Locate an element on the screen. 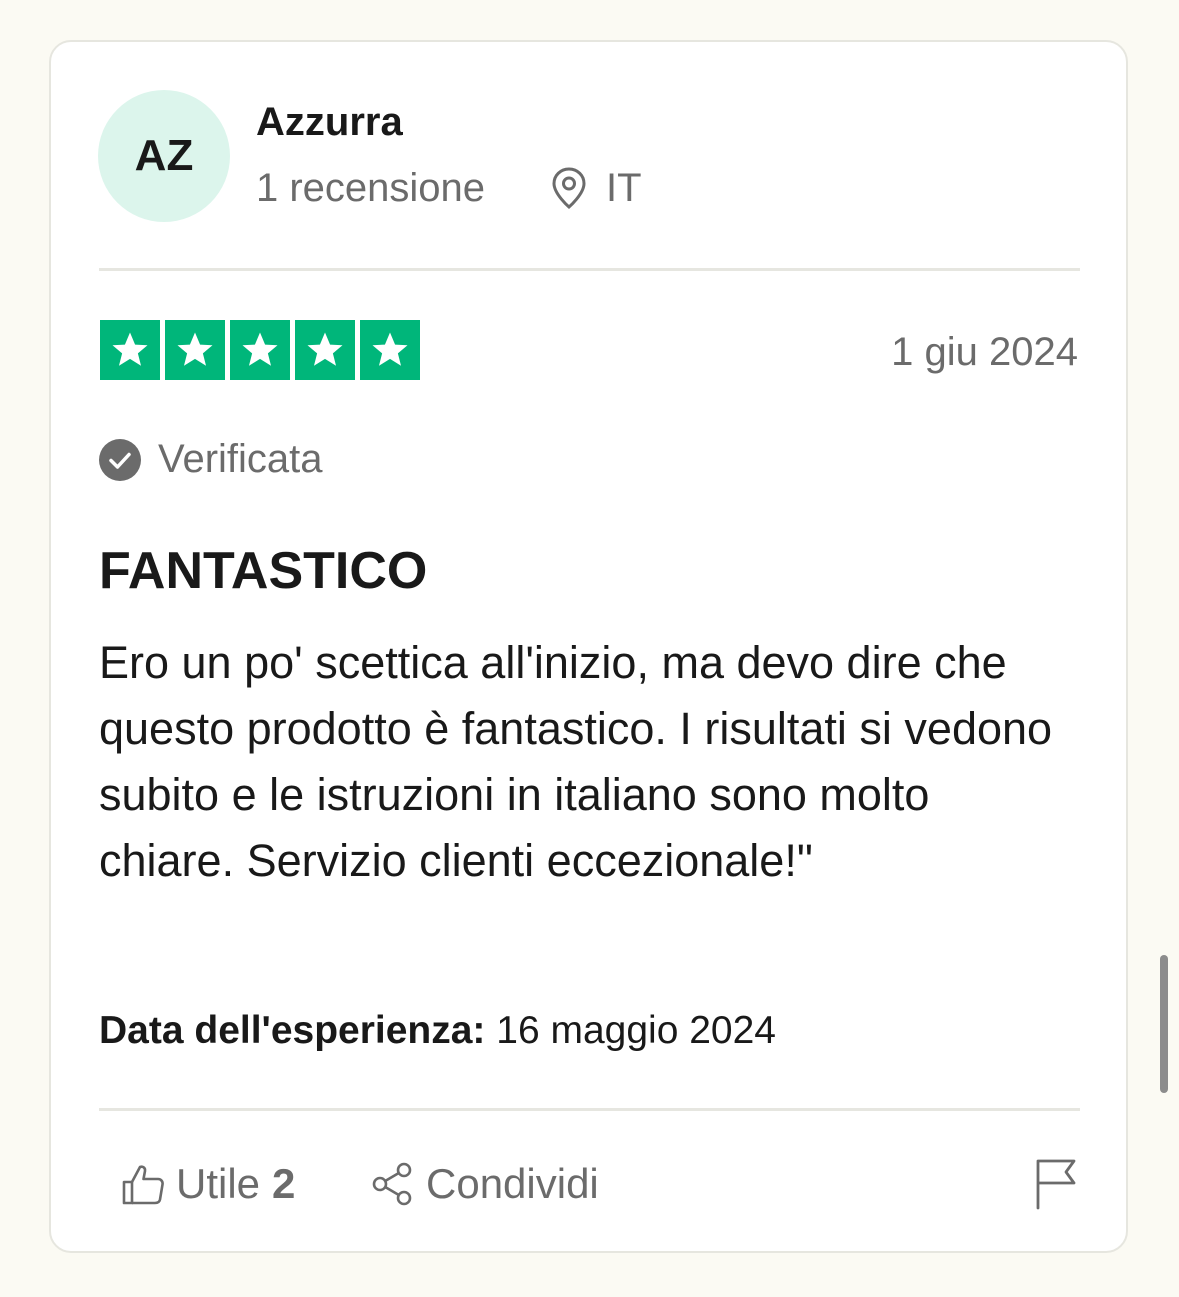 This screenshot has width=1179, height=1297. review-title: FANTASTICO is located at coordinates (263, 571).